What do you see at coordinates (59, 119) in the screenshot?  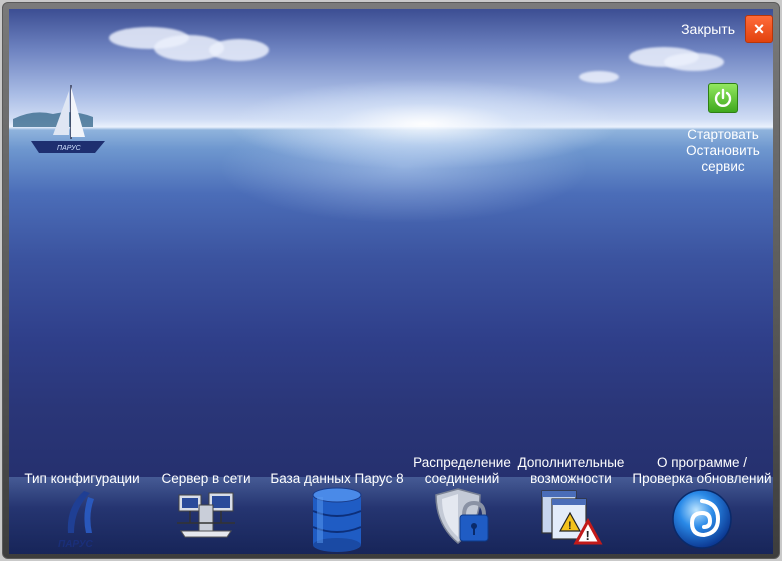 I see `sailboat-icon: ПАРУС` at bounding box center [59, 119].